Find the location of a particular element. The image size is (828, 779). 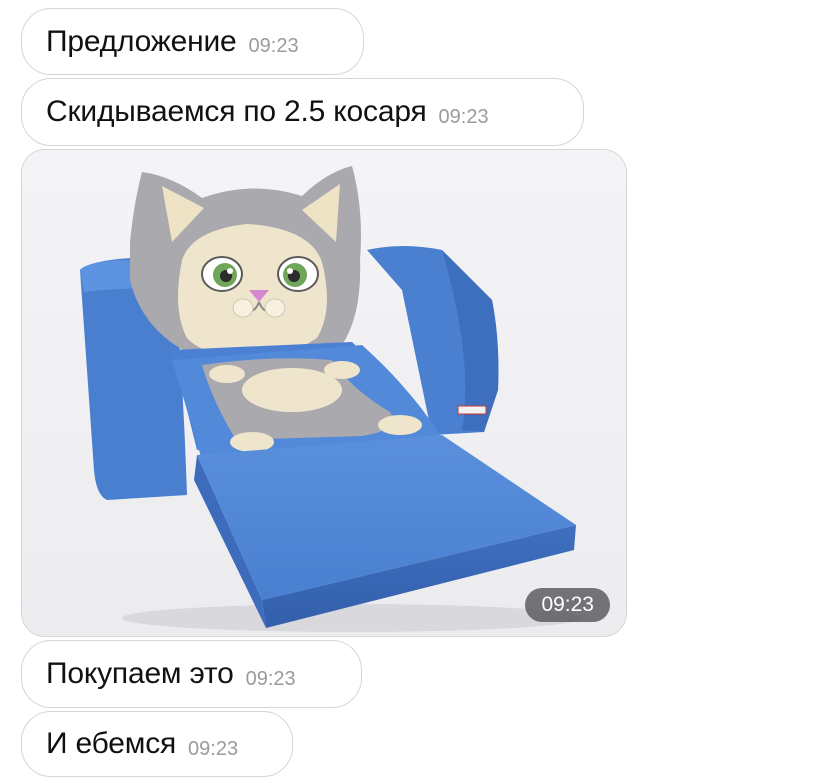

message-text: Предложение is located at coordinates (141, 41).